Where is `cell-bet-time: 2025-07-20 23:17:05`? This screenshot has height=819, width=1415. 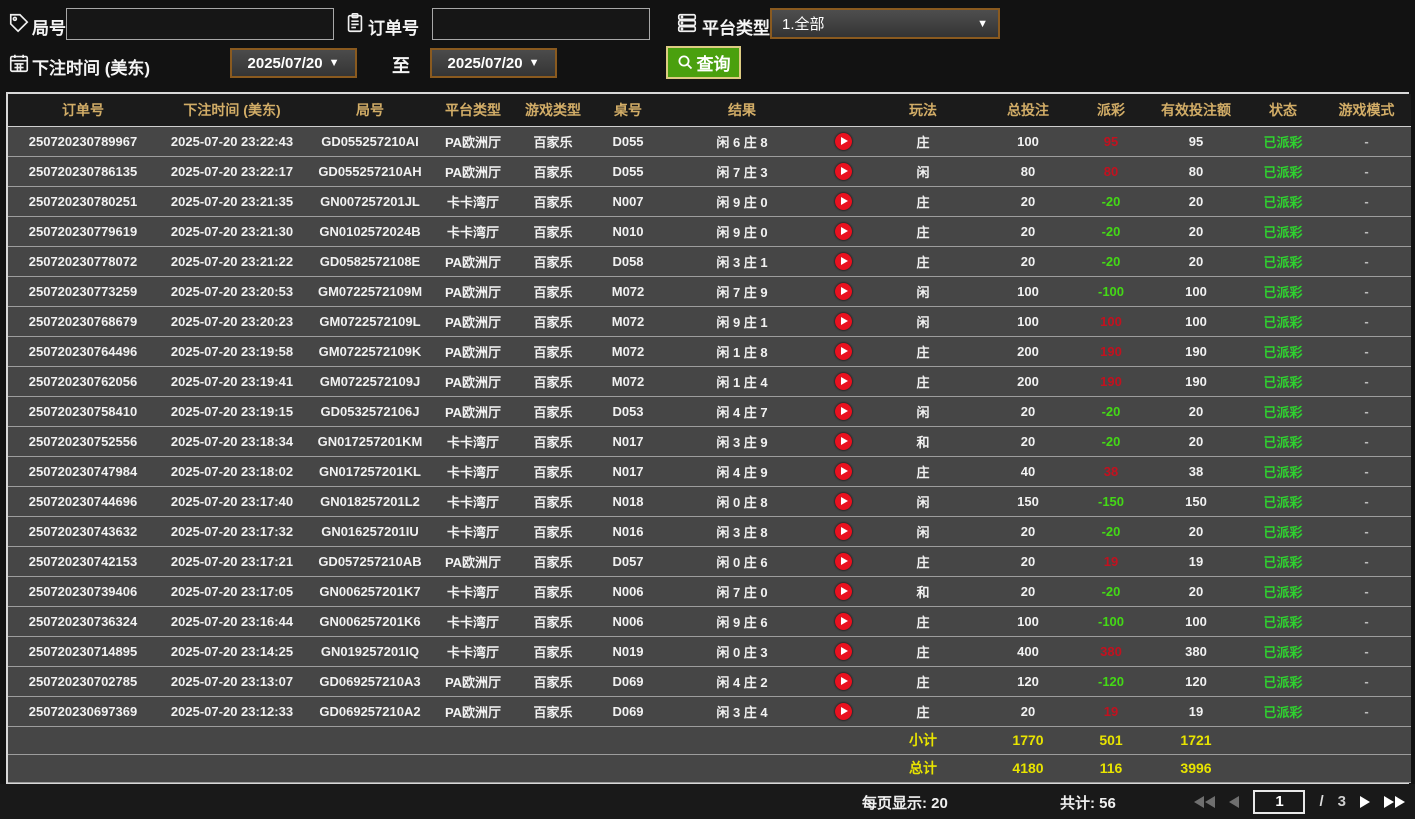
cell-bet-time: 2025-07-20 23:17:05 is located at coordinates (232, 591).